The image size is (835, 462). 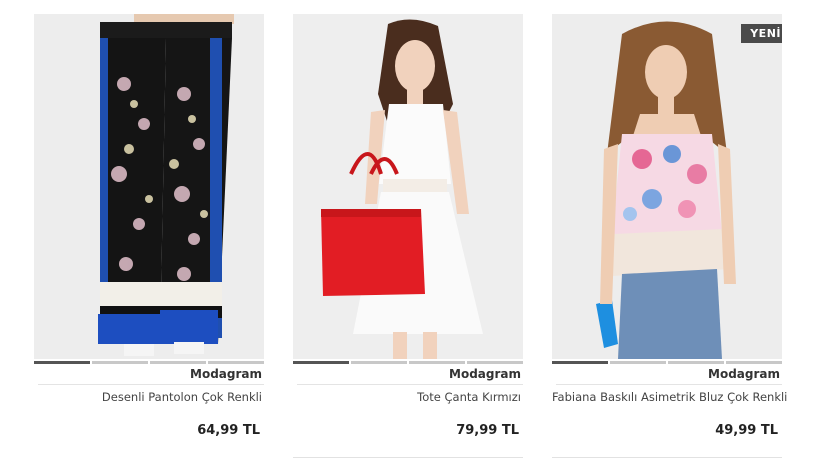 What do you see at coordinates (746, 430) in the screenshot?
I see `product-price: 49,99 TL` at bounding box center [746, 430].